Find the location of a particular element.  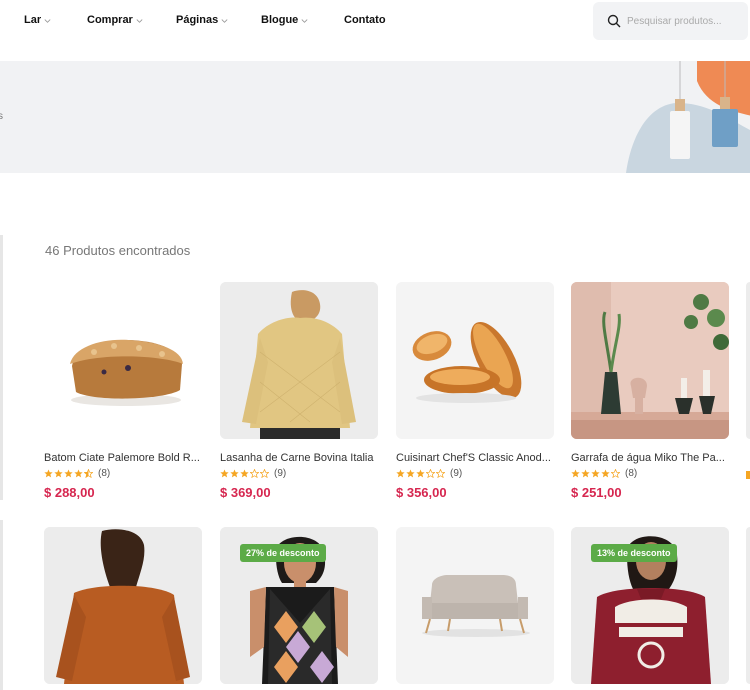

star-half-icon is located at coordinates (88, 473).